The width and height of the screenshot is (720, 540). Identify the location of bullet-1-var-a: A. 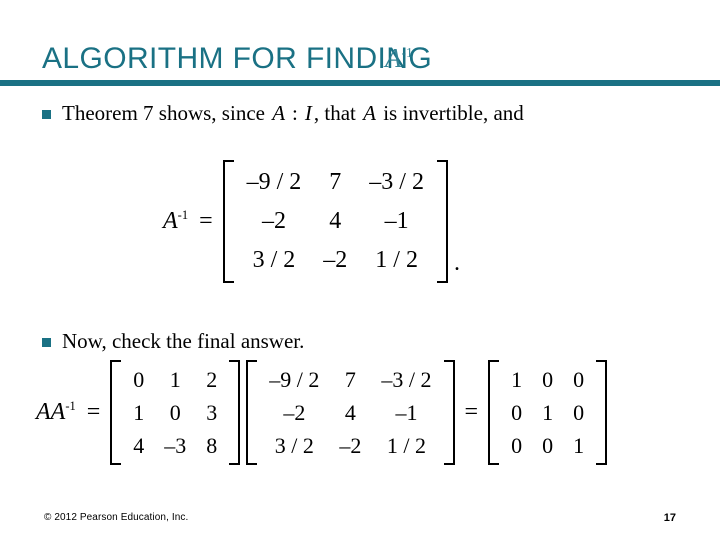
(279, 113).